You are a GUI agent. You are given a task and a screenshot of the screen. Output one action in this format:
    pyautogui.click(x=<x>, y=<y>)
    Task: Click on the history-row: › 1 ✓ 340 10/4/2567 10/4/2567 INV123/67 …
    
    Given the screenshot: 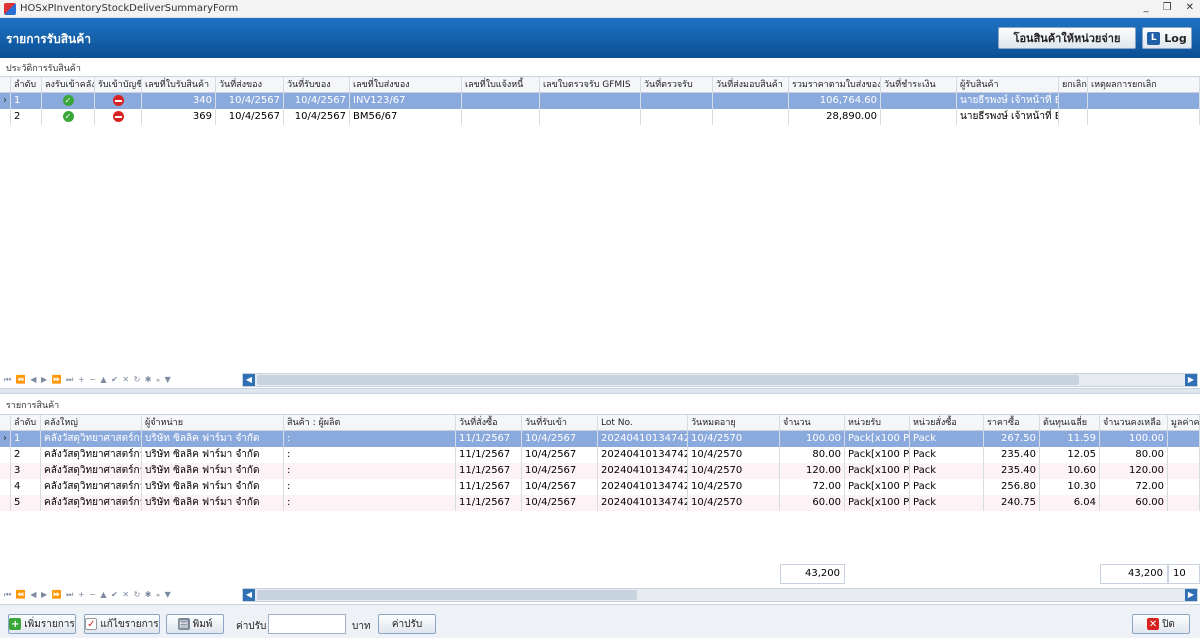 What is the action you would take?
    pyautogui.click(x=600, y=101)
    